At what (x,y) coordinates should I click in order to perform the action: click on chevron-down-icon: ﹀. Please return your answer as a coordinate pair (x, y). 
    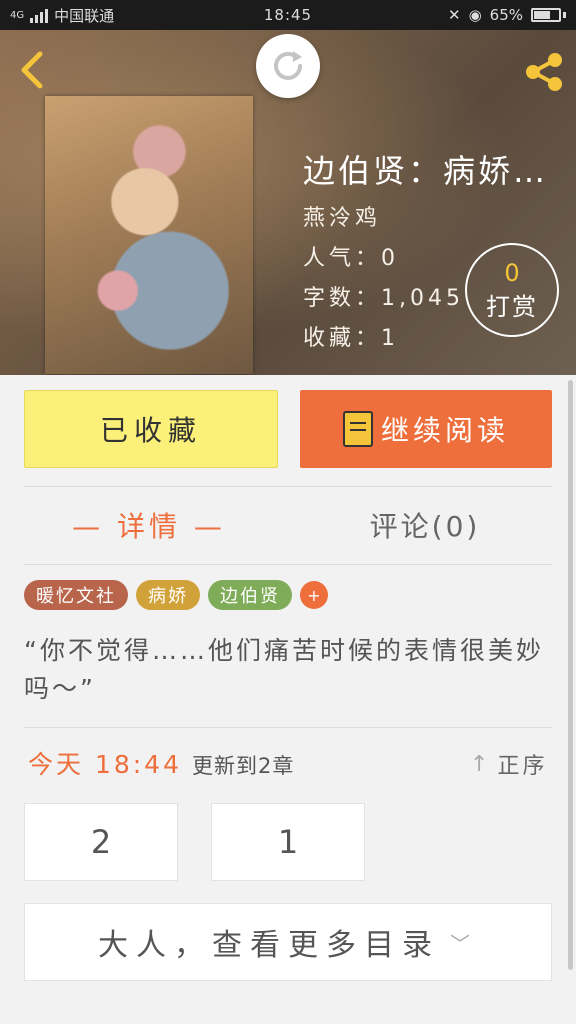
    Looking at the image, I should click on (464, 943).